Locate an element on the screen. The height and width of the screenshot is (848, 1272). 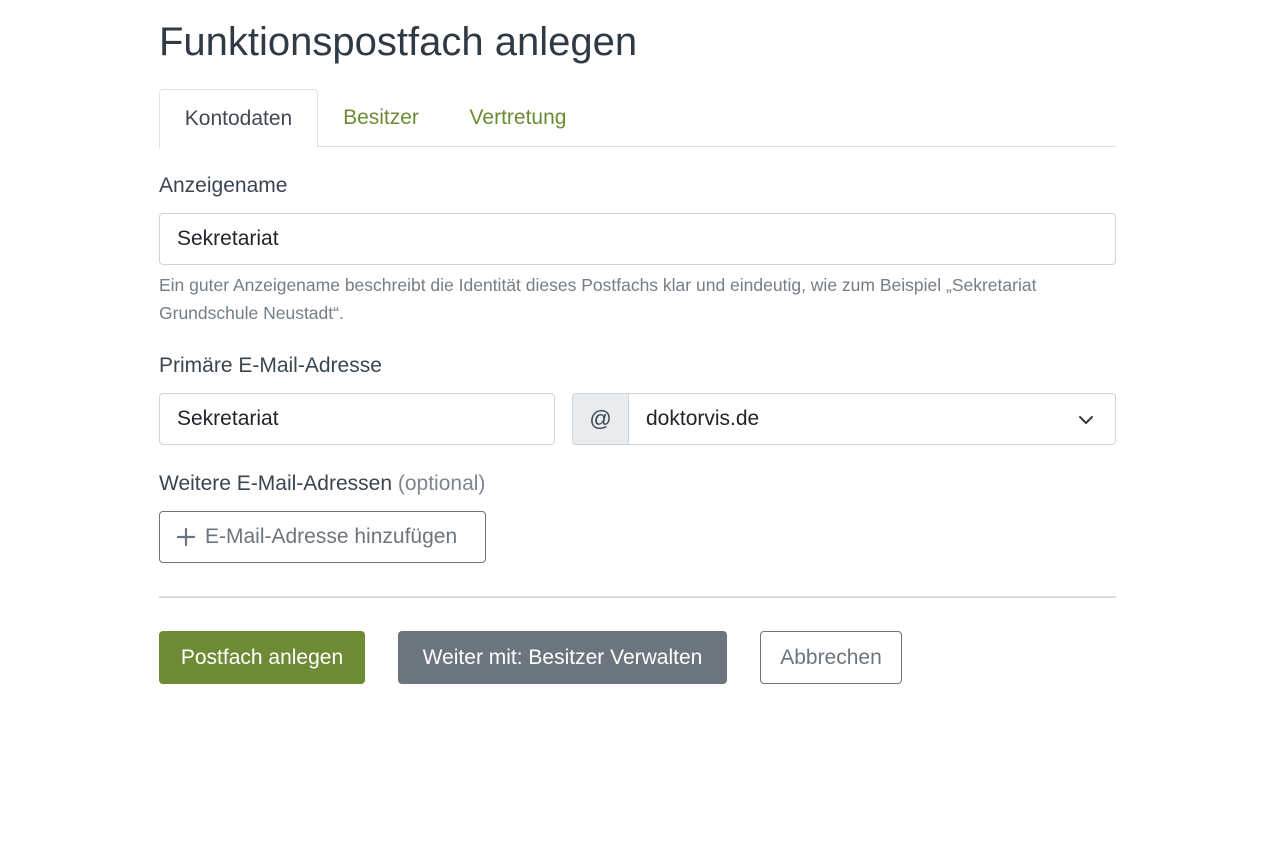
email-domain-select: doktorvis.de is located at coordinates (872, 419).